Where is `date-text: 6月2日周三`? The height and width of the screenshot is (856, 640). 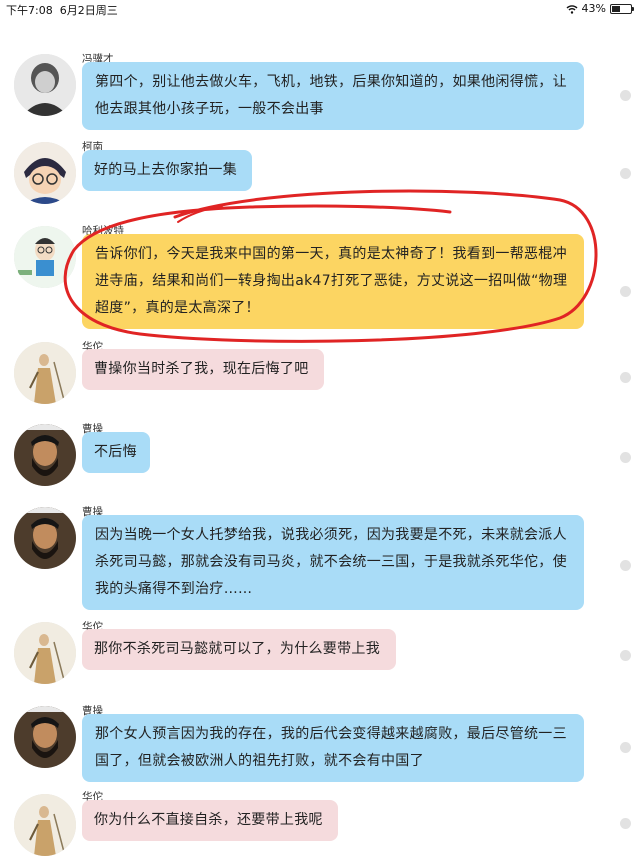 date-text: 6月2日周三 is located at coordinates (88, 10).